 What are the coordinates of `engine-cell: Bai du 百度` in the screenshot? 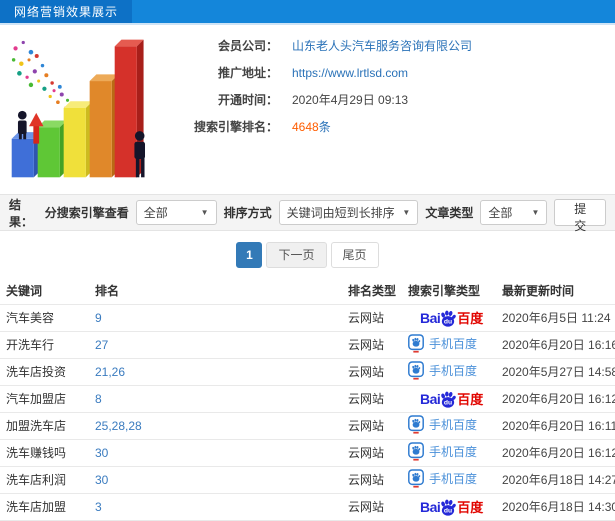 It's located at (449, 399).